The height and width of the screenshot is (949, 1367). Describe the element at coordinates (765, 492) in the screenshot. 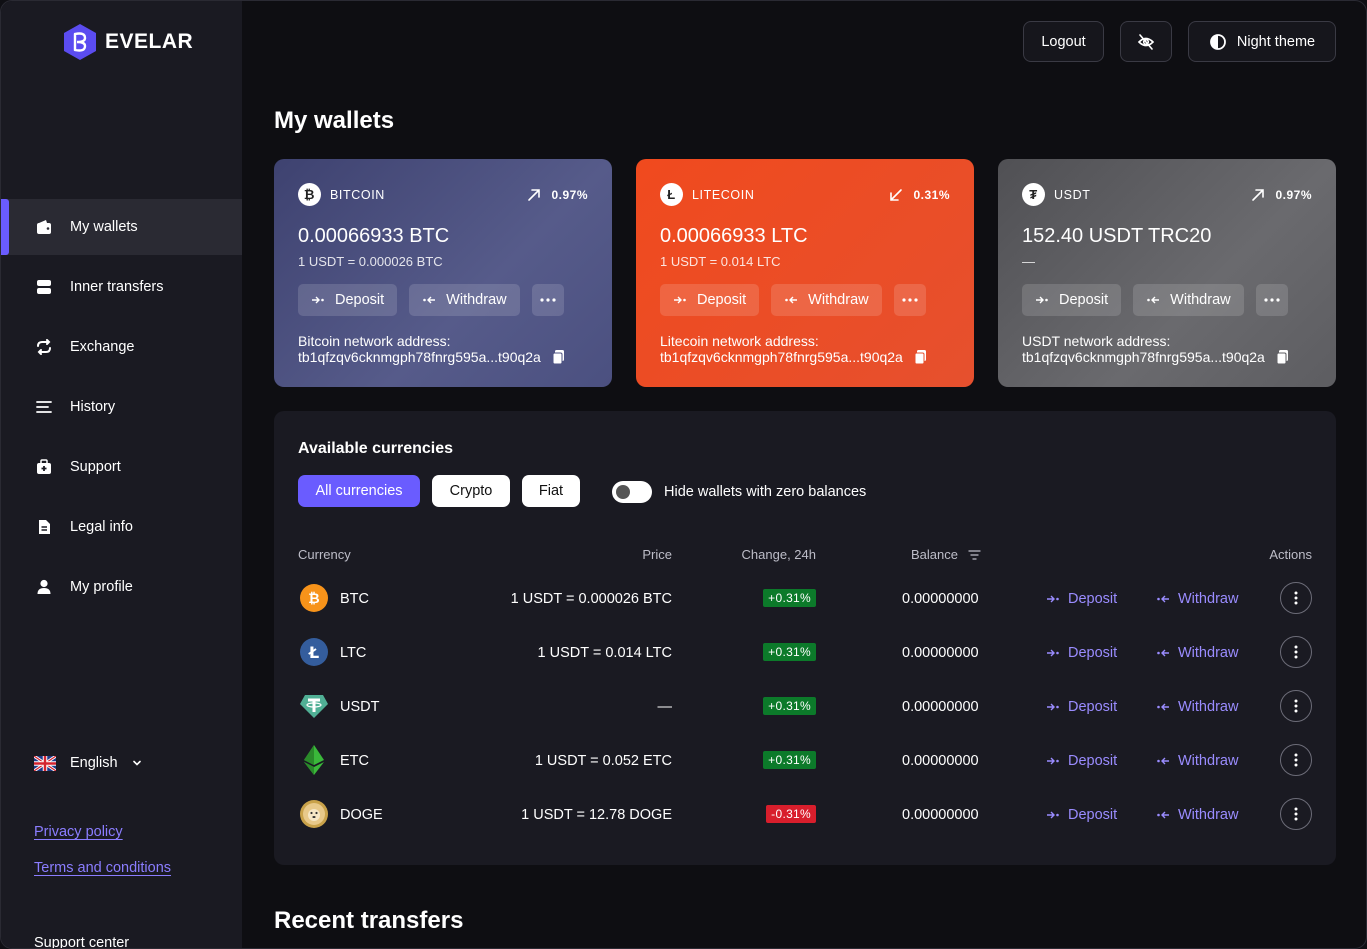

I see `hide-zero-label: Hide wallets with zero balances` at that location.